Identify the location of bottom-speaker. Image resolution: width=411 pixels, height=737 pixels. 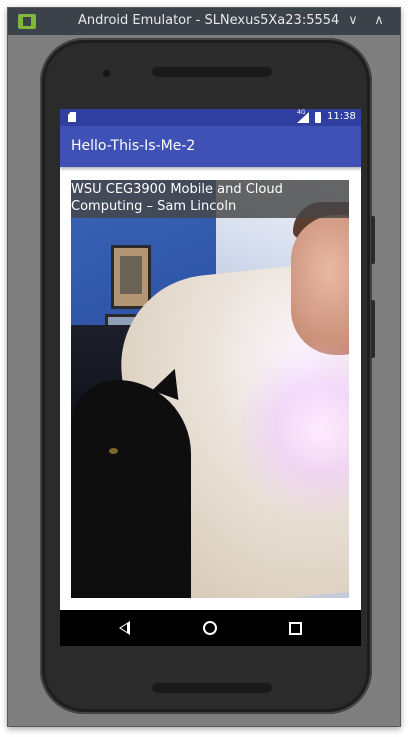
(212, 688).